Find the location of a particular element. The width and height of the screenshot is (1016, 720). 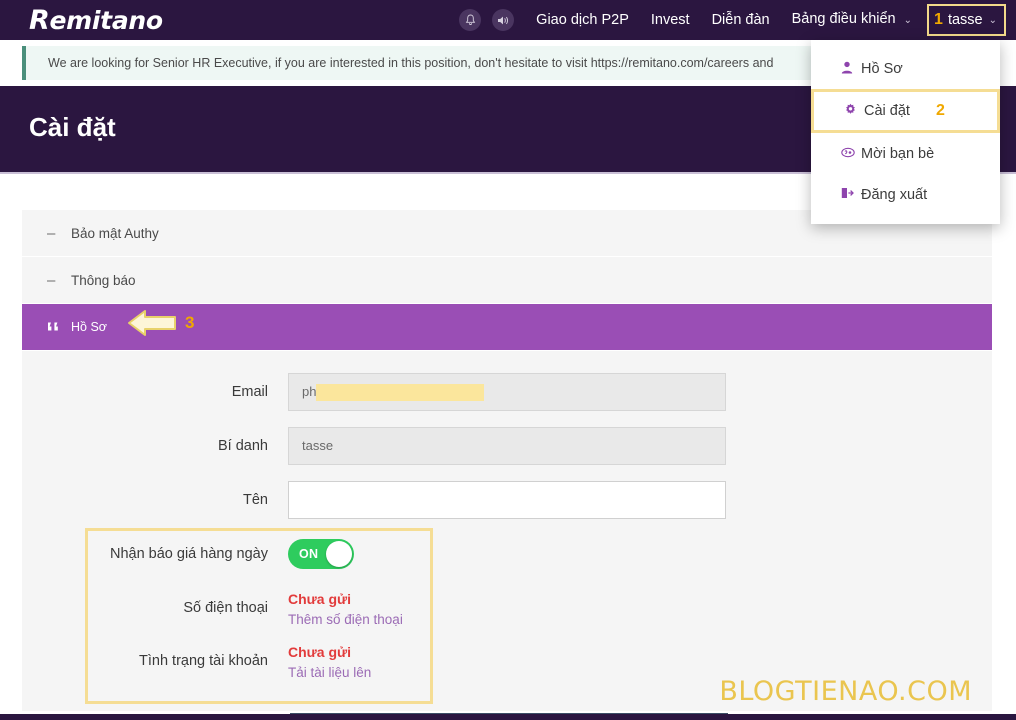

toggle-knob is located at coordinates (339, 554).